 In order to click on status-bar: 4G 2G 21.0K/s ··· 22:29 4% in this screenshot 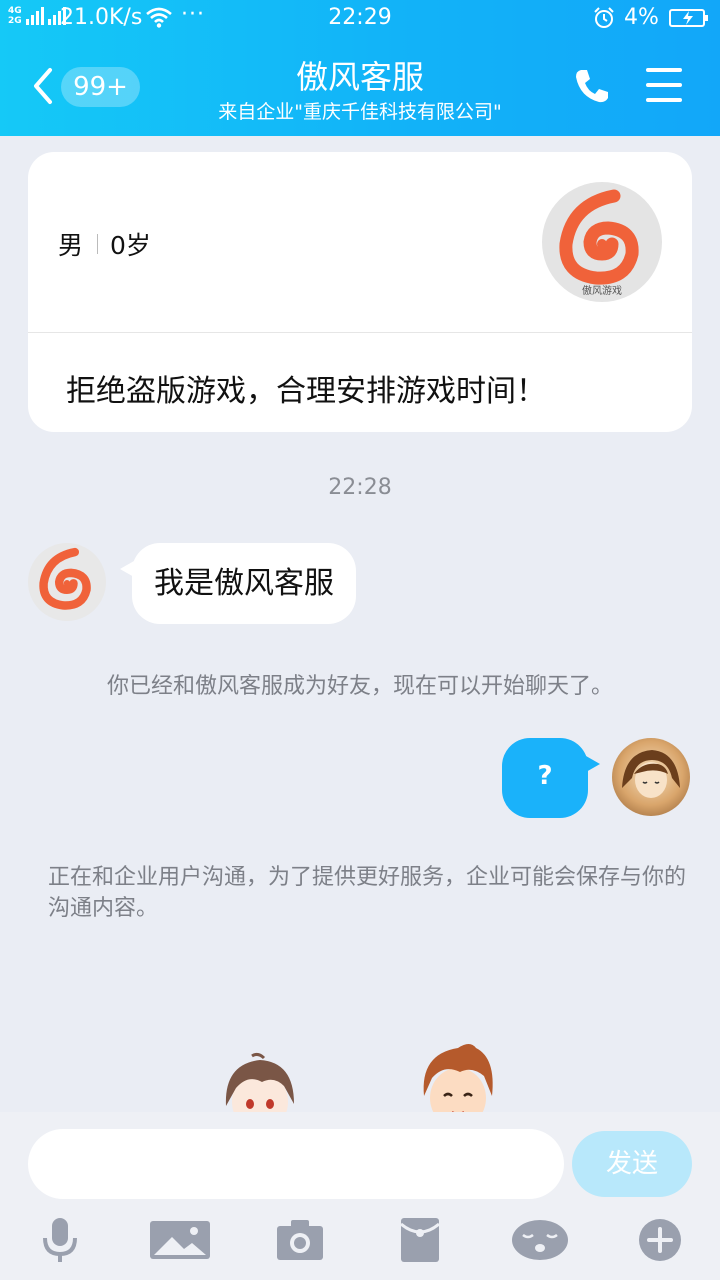, I will do `click(360, 19)`.